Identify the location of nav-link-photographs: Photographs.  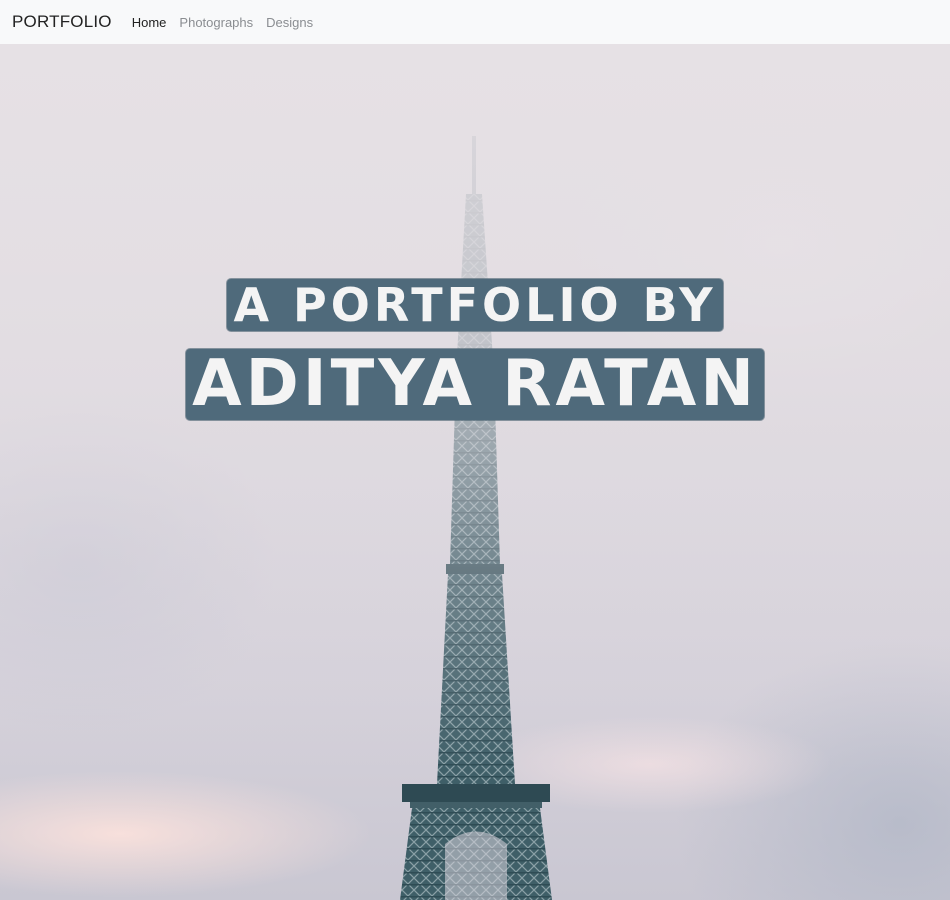
(216, 22).